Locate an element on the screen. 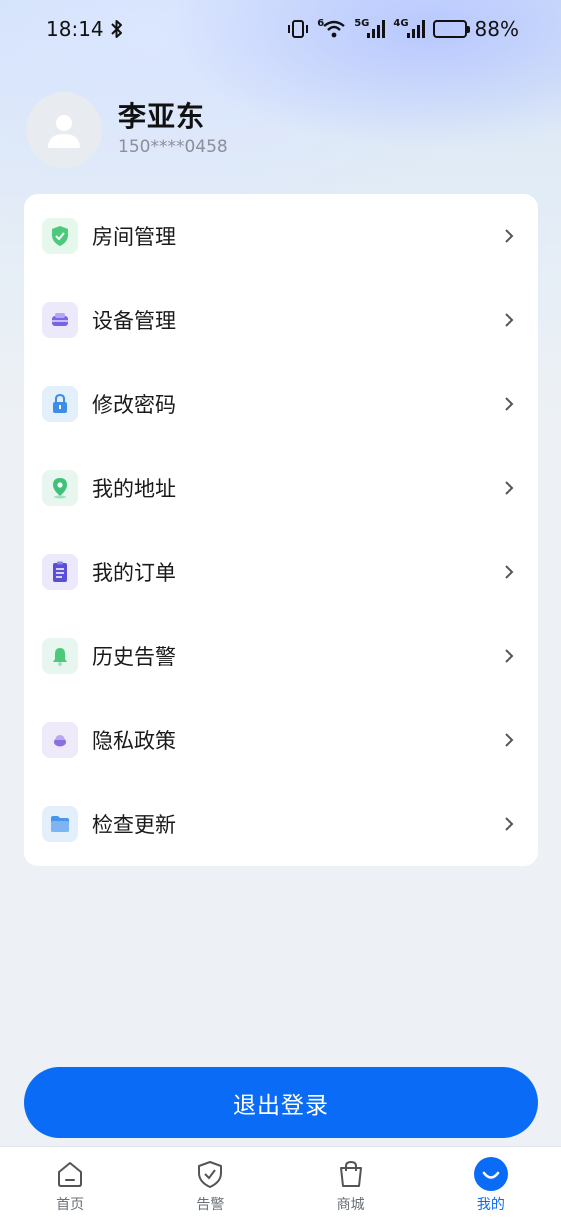  menu-item-device-management: 设备管理 is located at coordinates (281, 320).